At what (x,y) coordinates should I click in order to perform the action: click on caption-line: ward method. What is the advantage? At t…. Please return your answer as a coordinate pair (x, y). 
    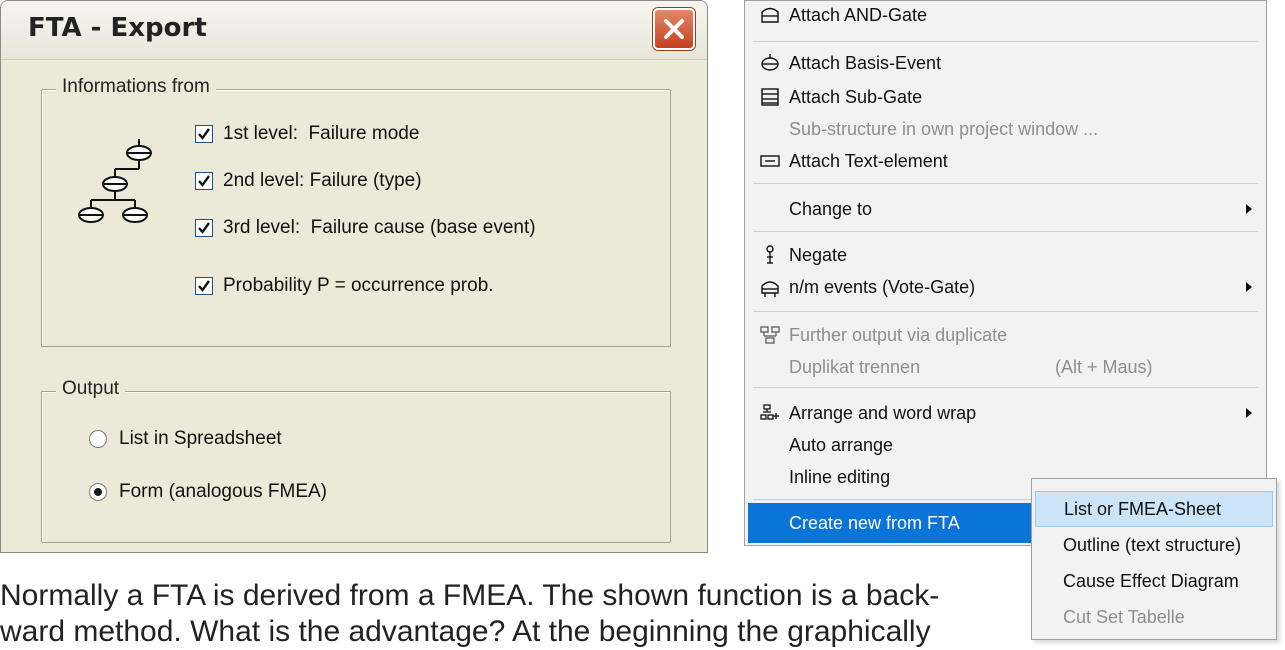
    Looking at the image, I should click on (465, 631).